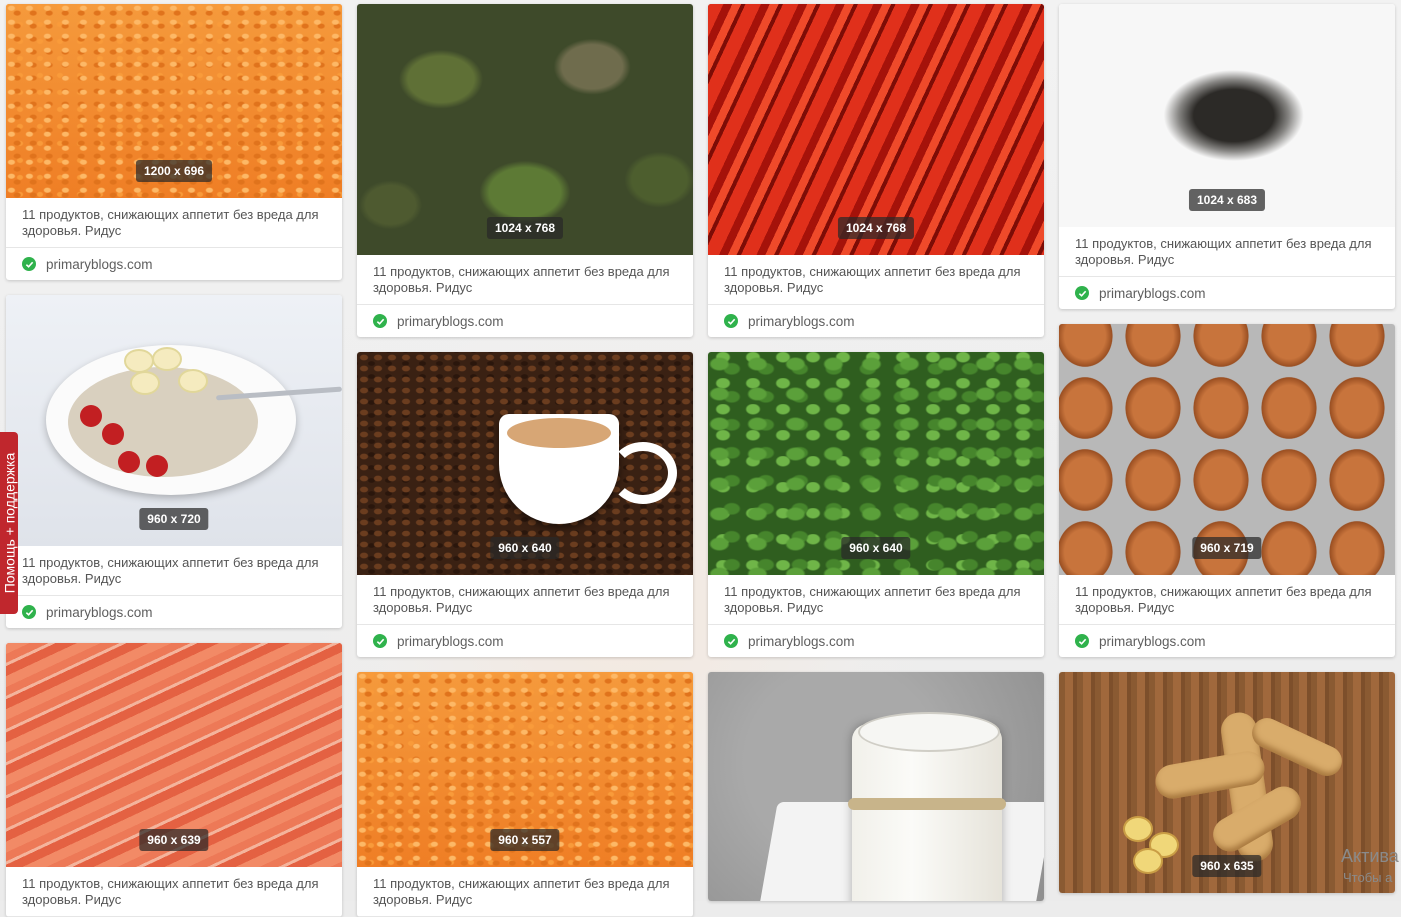 The height and width of the screenshot is (917, 1401). I want to click on result-image-lentils: 960 x 557, so click(525, 769).